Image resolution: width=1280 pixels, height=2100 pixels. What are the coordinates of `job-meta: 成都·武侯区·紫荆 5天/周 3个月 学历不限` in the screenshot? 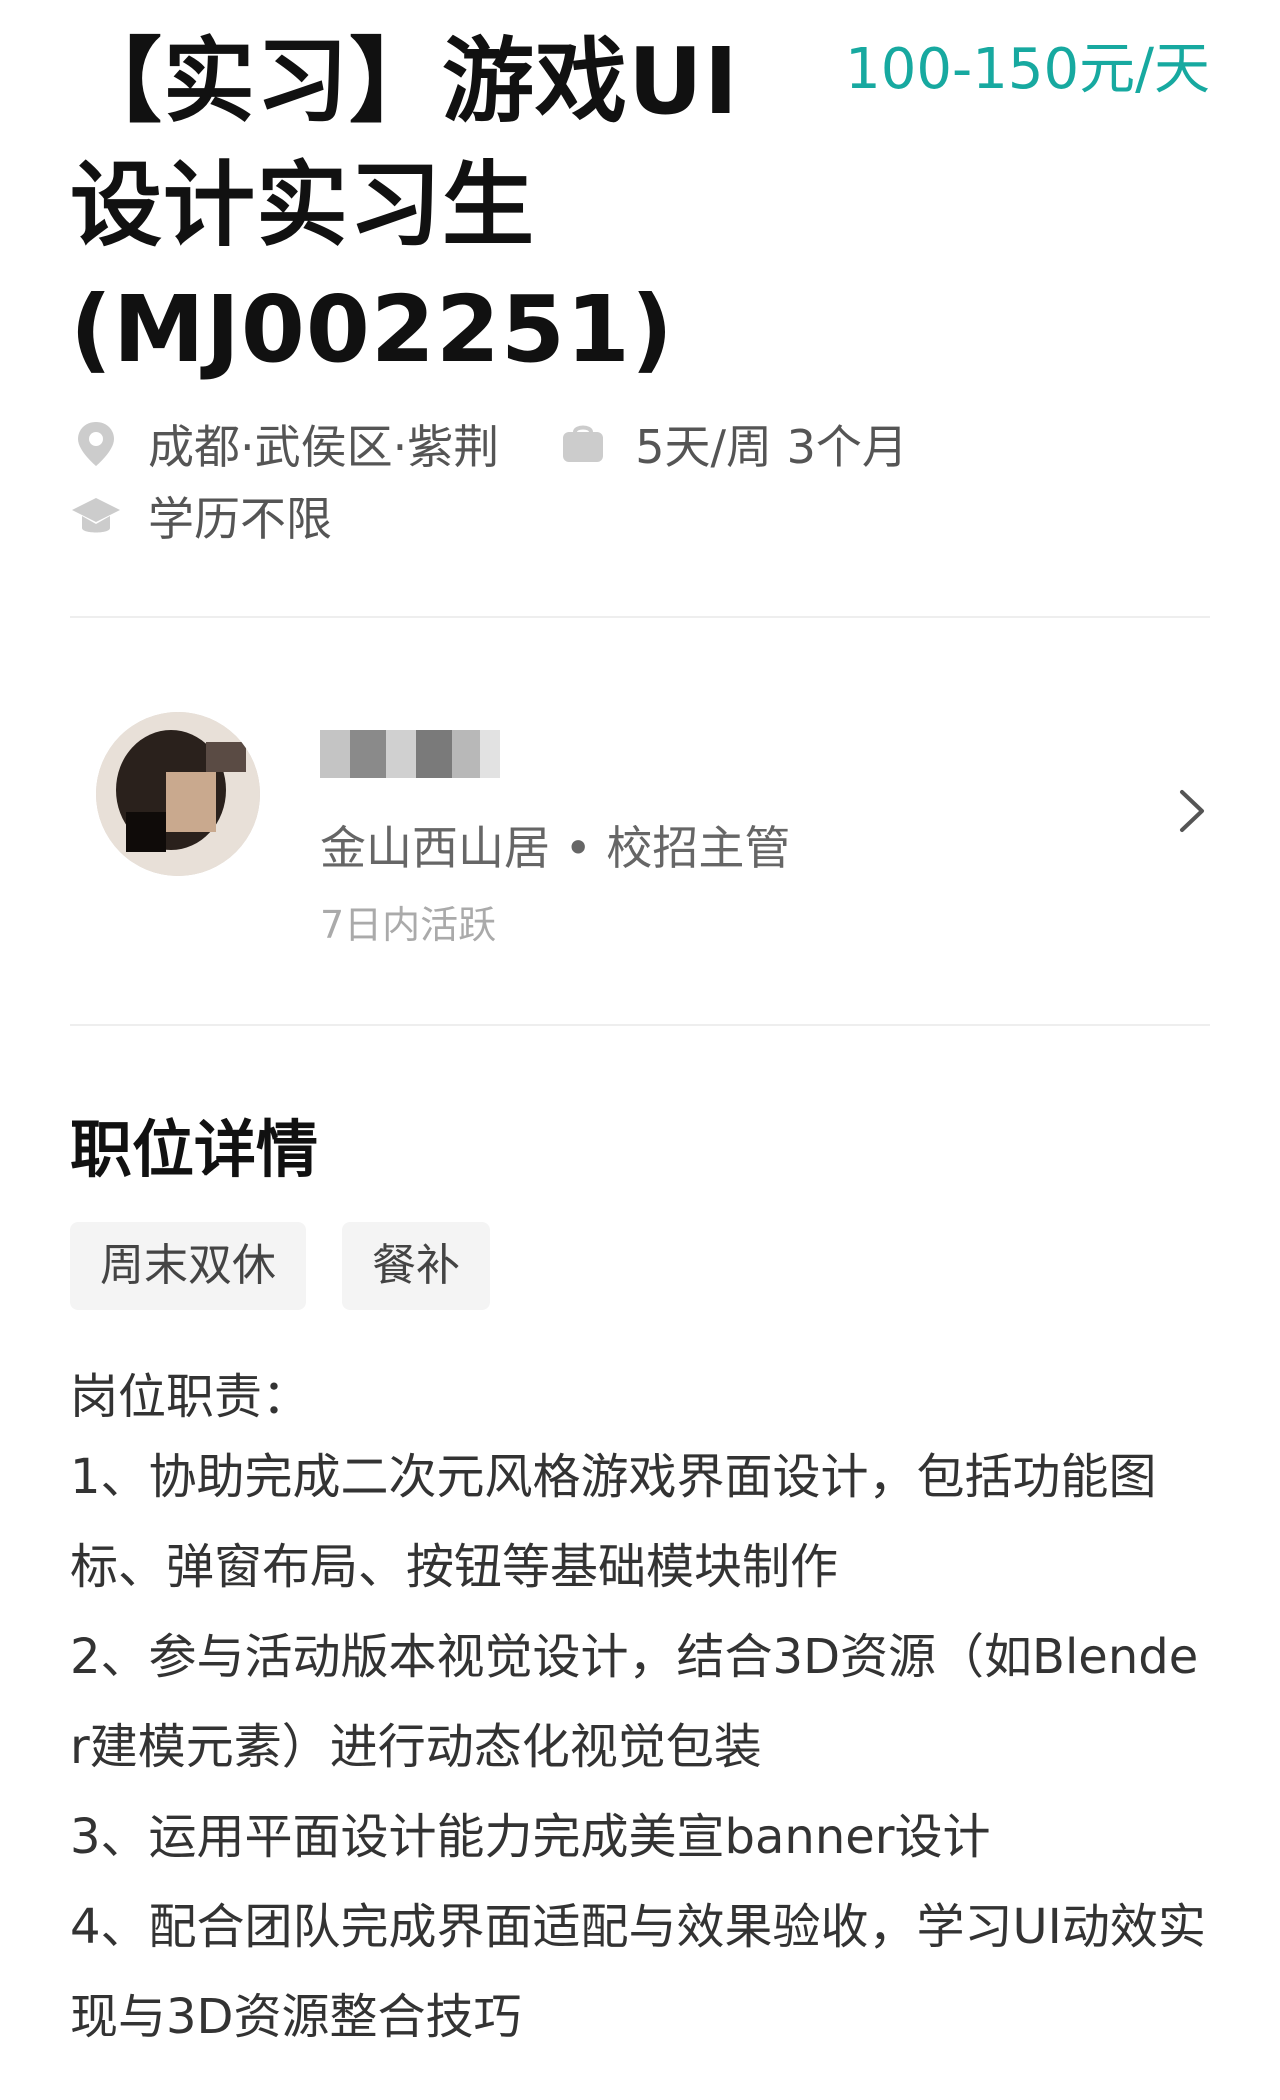 It's located at (640, 484).